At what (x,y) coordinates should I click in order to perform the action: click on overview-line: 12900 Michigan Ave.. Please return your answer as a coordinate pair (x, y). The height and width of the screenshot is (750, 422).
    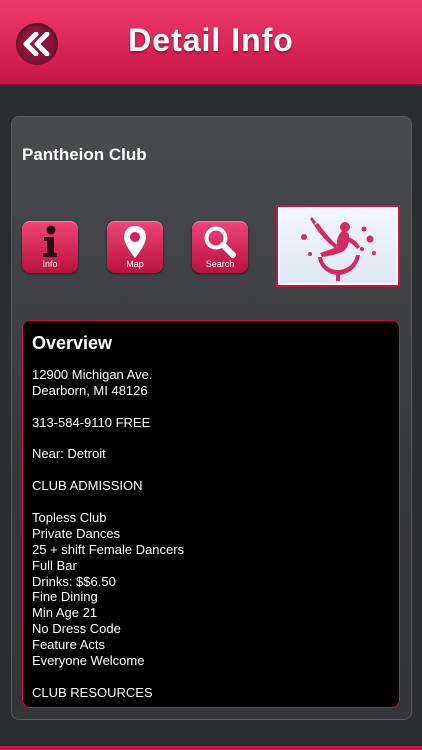
    Looking at the image, I should click on (92, 374).